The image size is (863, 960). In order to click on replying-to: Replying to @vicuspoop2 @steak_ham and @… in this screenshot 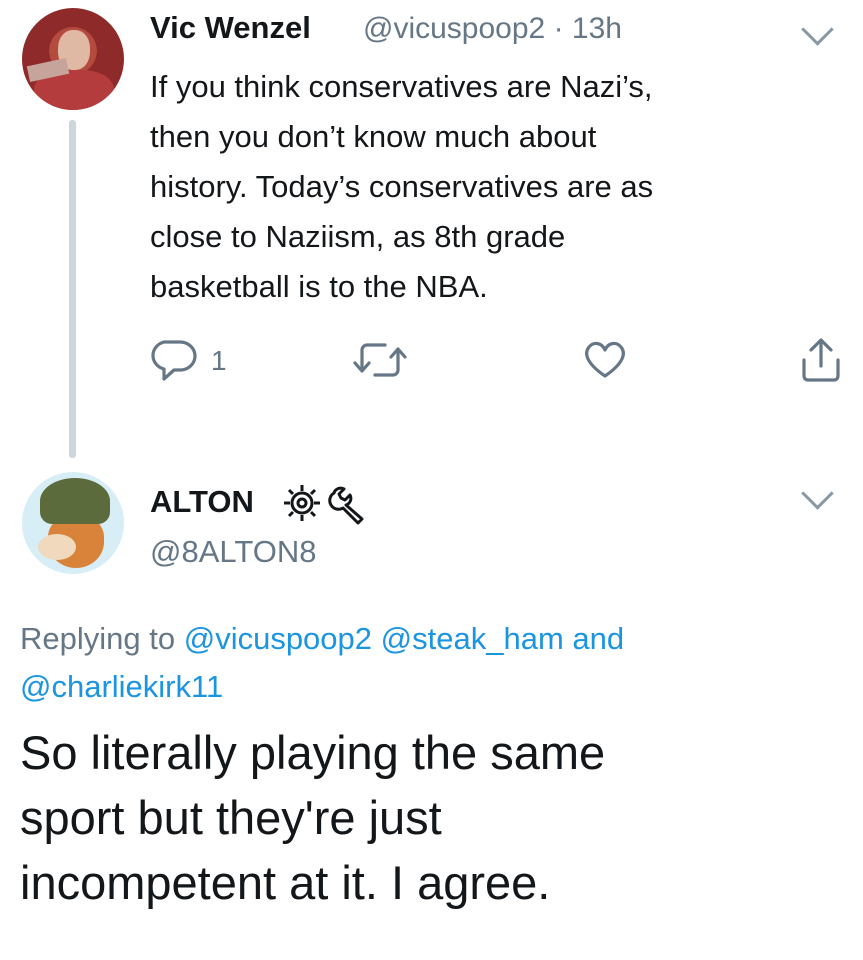, I will do `click(430, 663)`.